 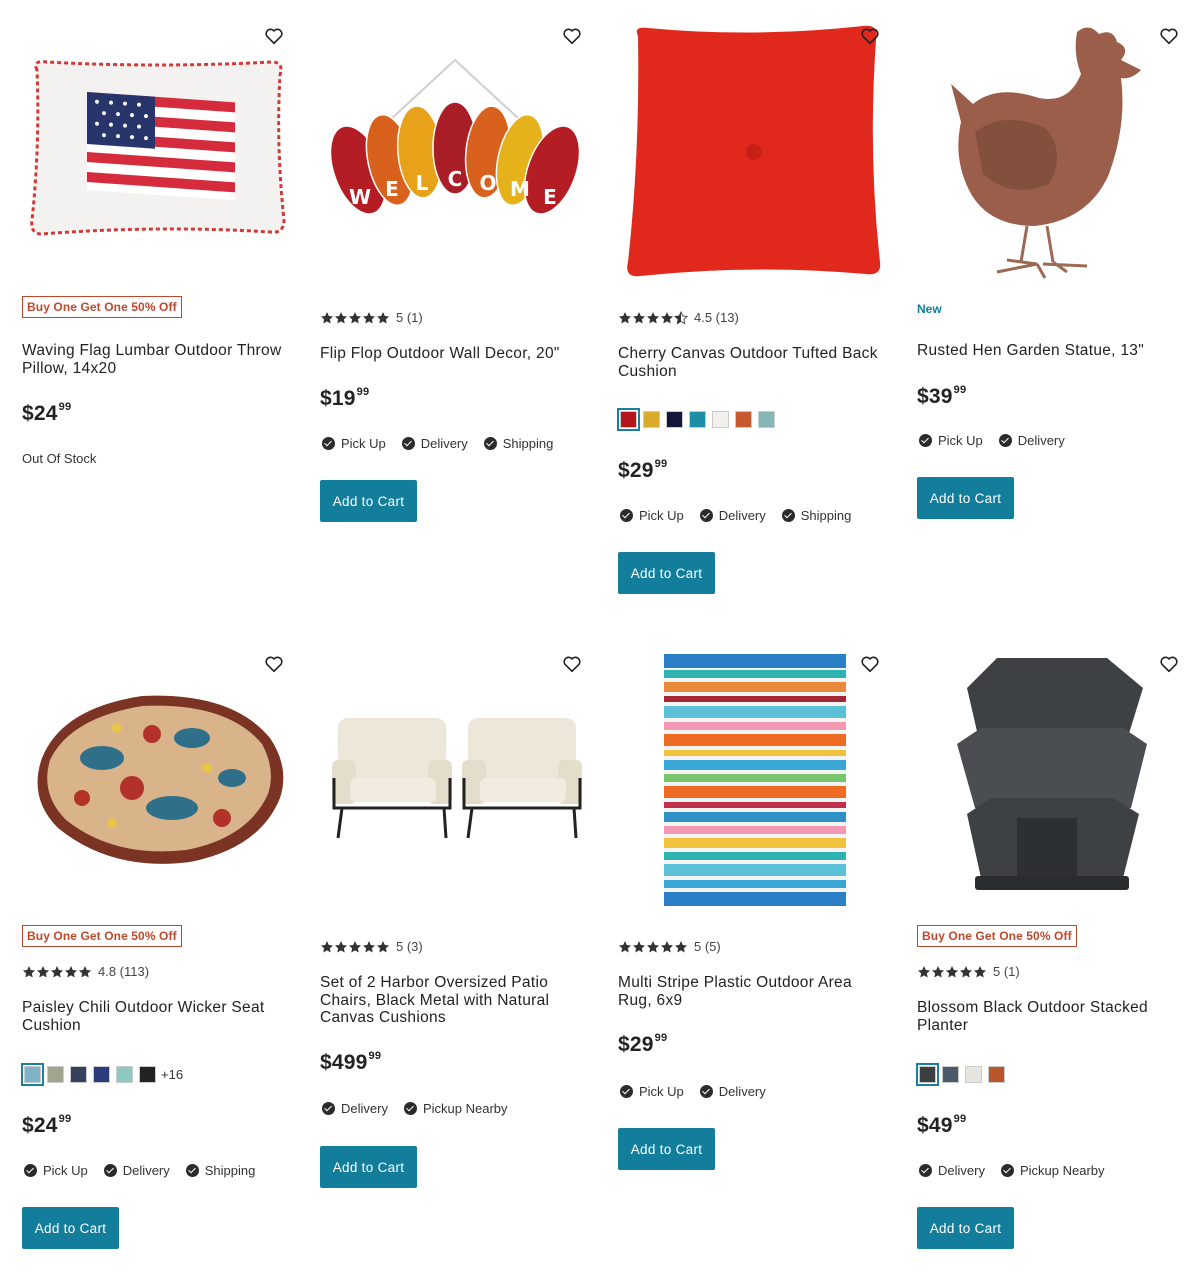 I want to click on new-badge: New, so click(x=929, y=309).